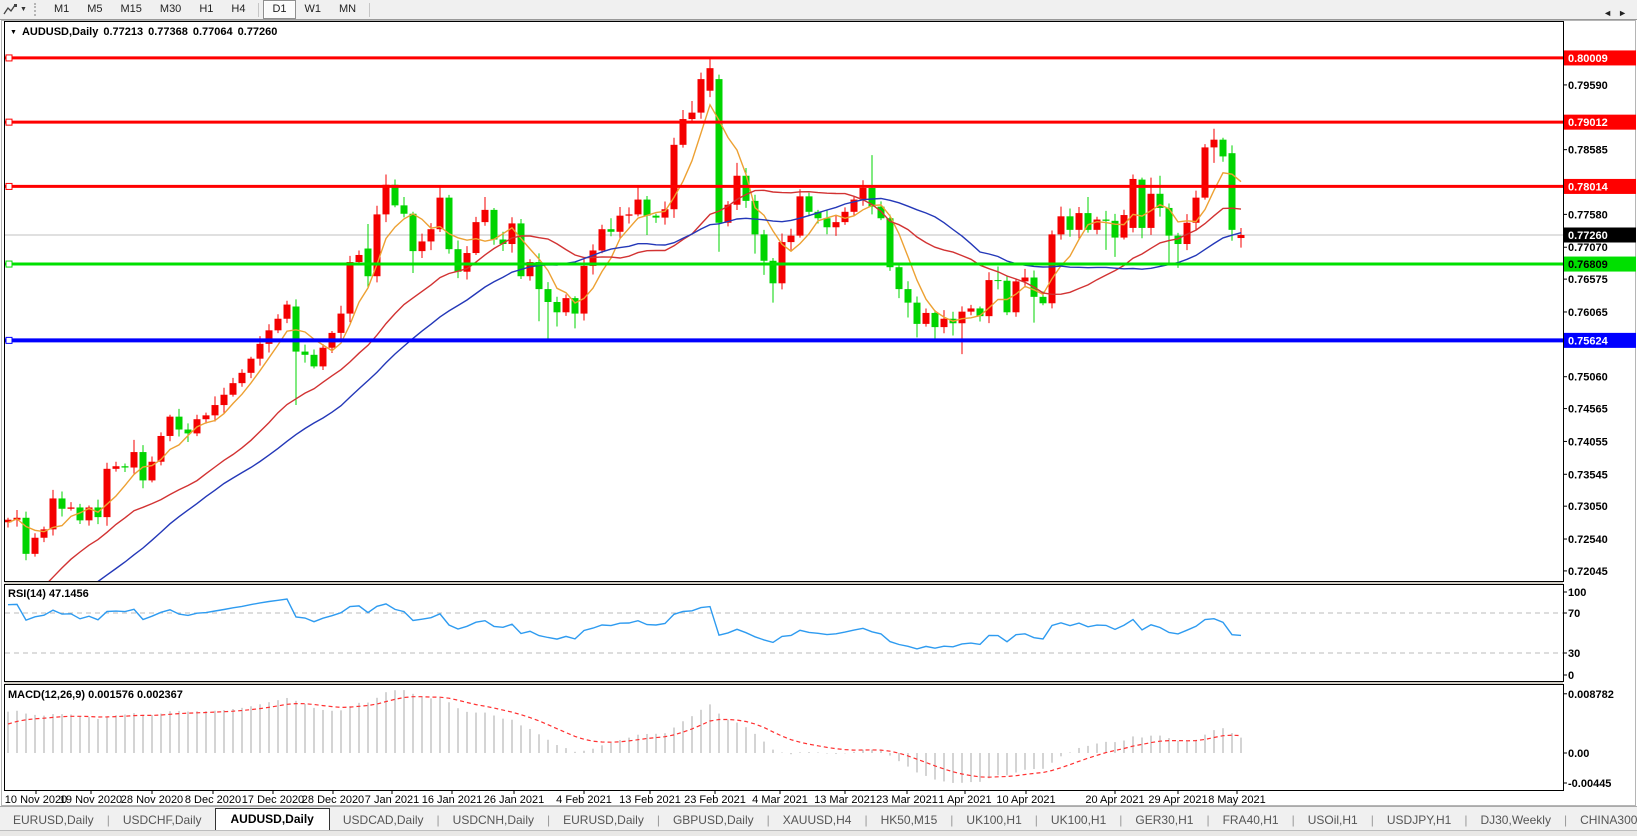 The height and width of the screenshot is (836, 1637). What do you see at coordinates (845, 800) in the screenshot?
I see `date-axis-label: 13 Mar 2021` at bounding box center [845, 800].